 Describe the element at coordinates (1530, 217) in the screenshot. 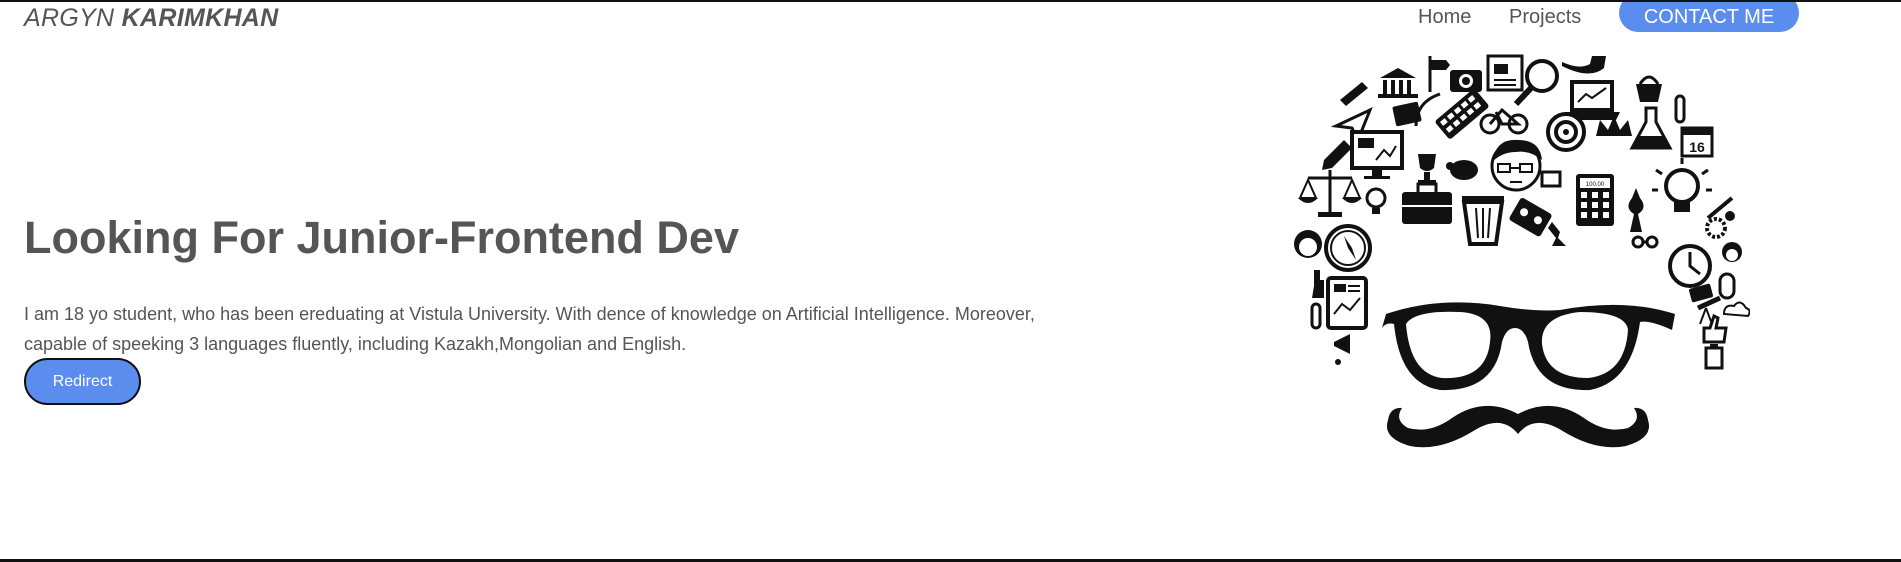

I see `cassette-icon` at that location.